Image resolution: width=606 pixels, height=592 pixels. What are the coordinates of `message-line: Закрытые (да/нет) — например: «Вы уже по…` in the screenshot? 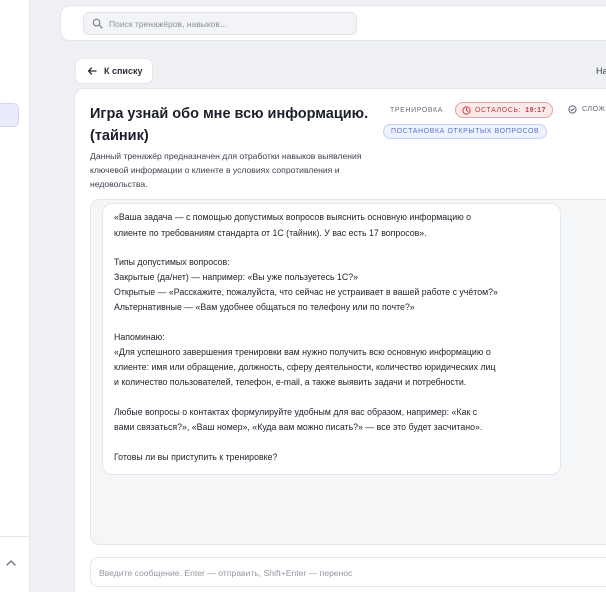 It's located at (236, 277).